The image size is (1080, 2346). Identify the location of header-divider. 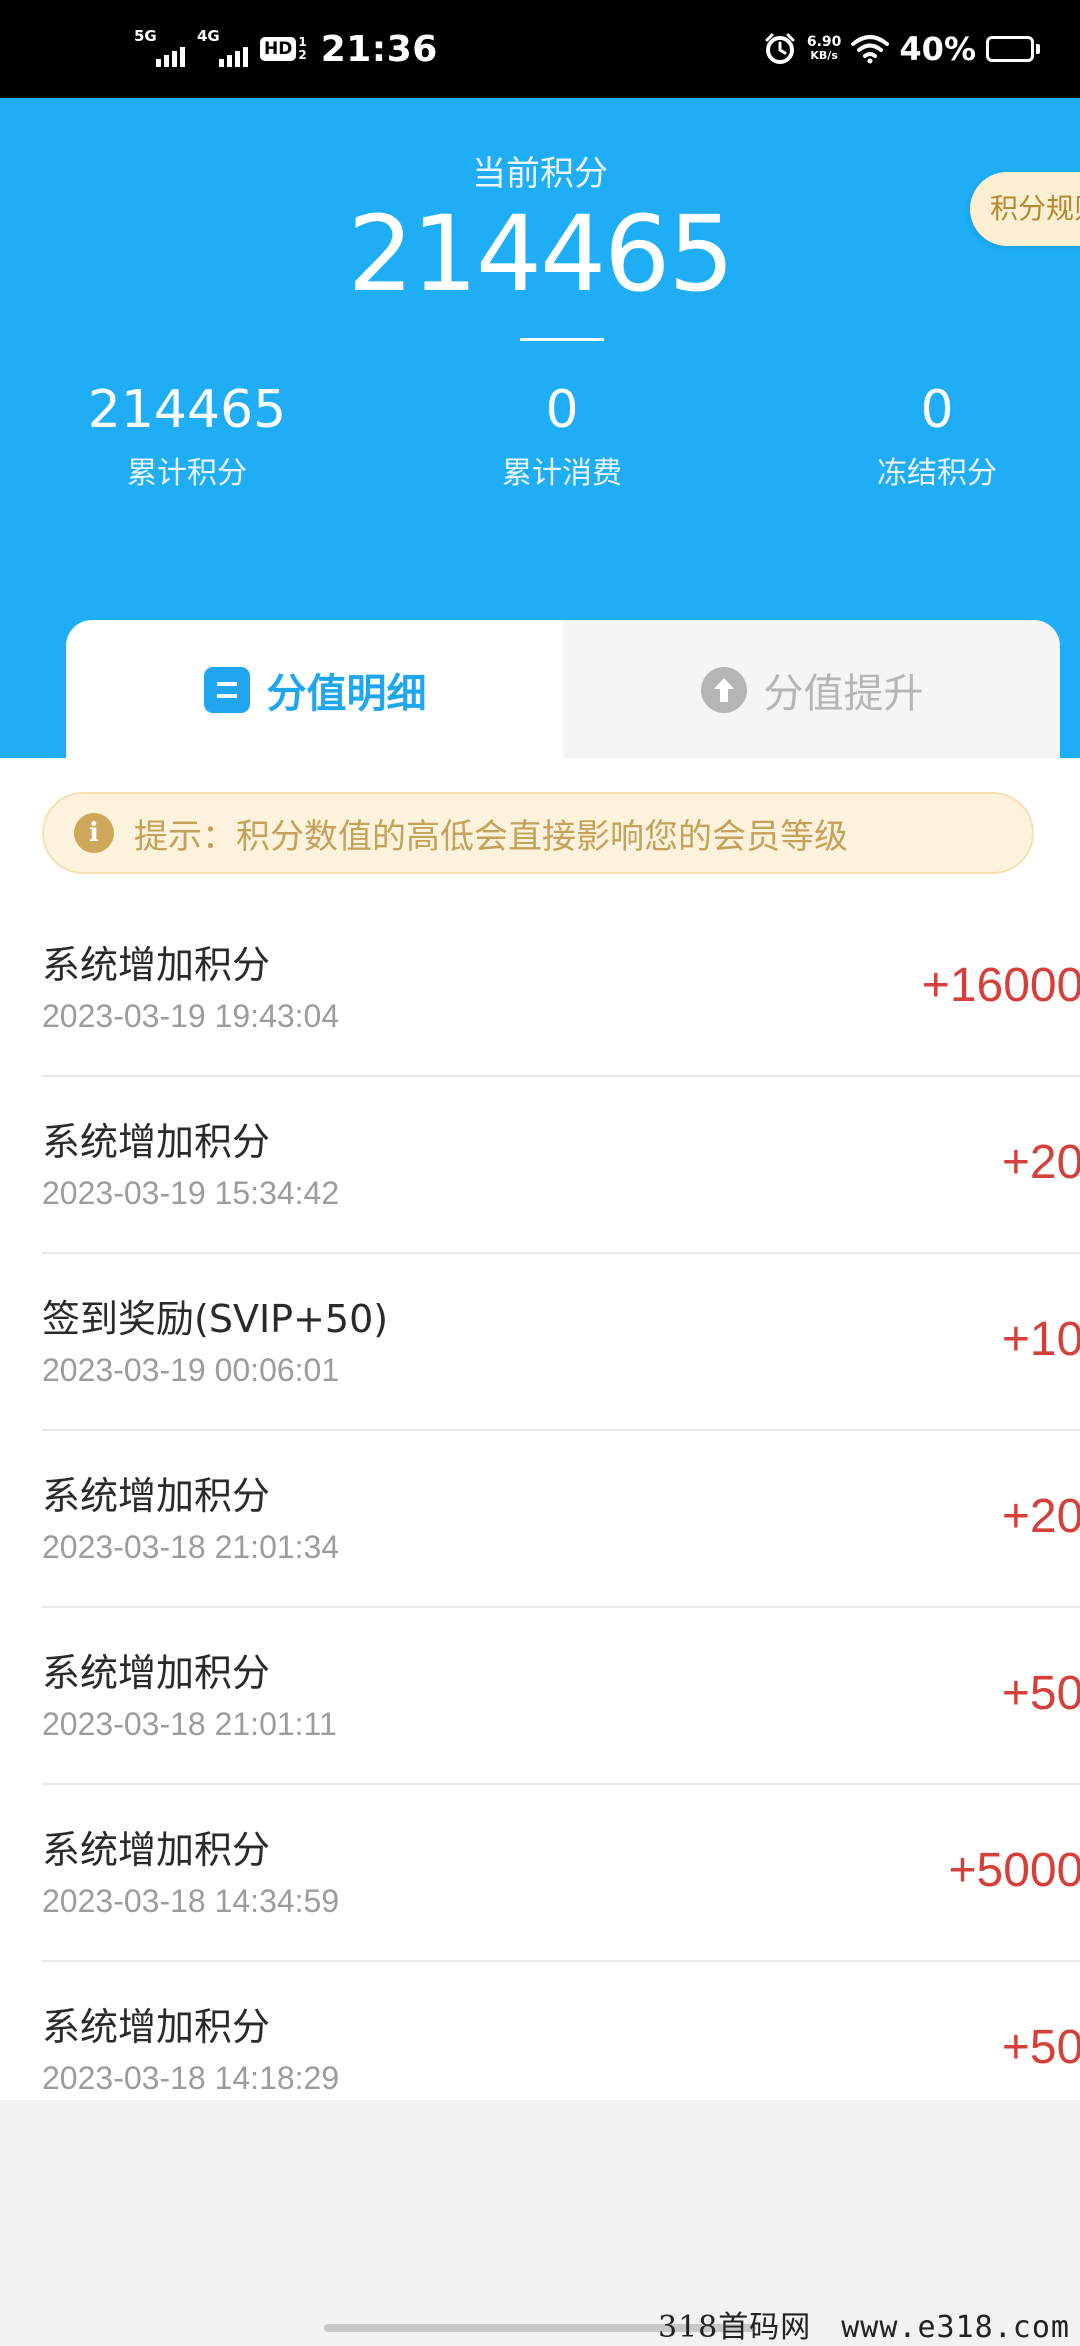
(562, 339).